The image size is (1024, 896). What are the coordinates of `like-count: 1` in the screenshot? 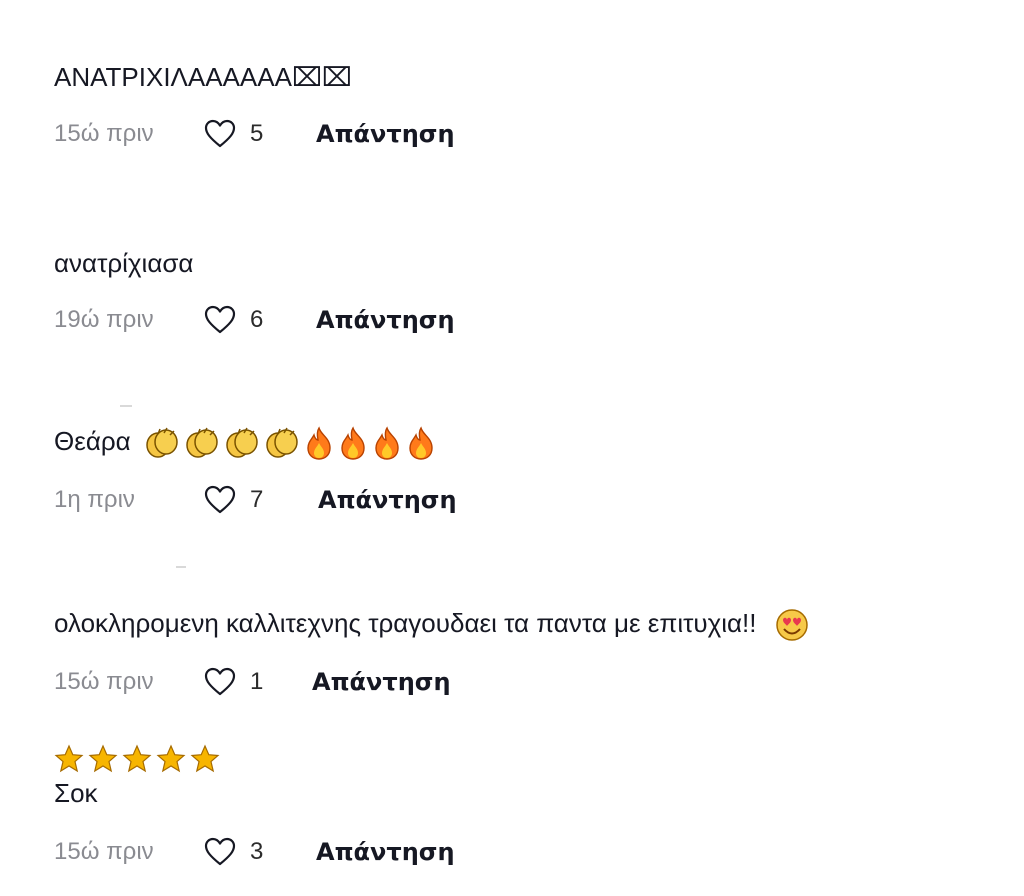 It's located at (257, 682).